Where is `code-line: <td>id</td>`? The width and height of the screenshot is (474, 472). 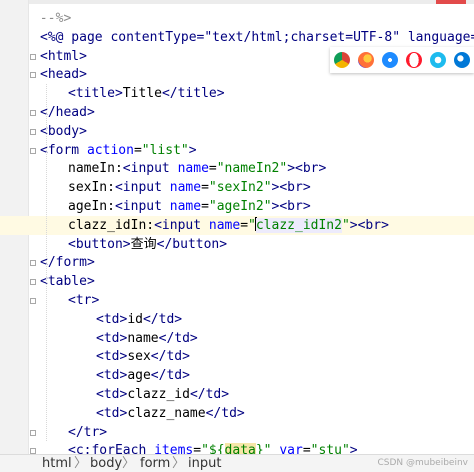
code-line: <td>id</td> is located at coordinates (237, 319).